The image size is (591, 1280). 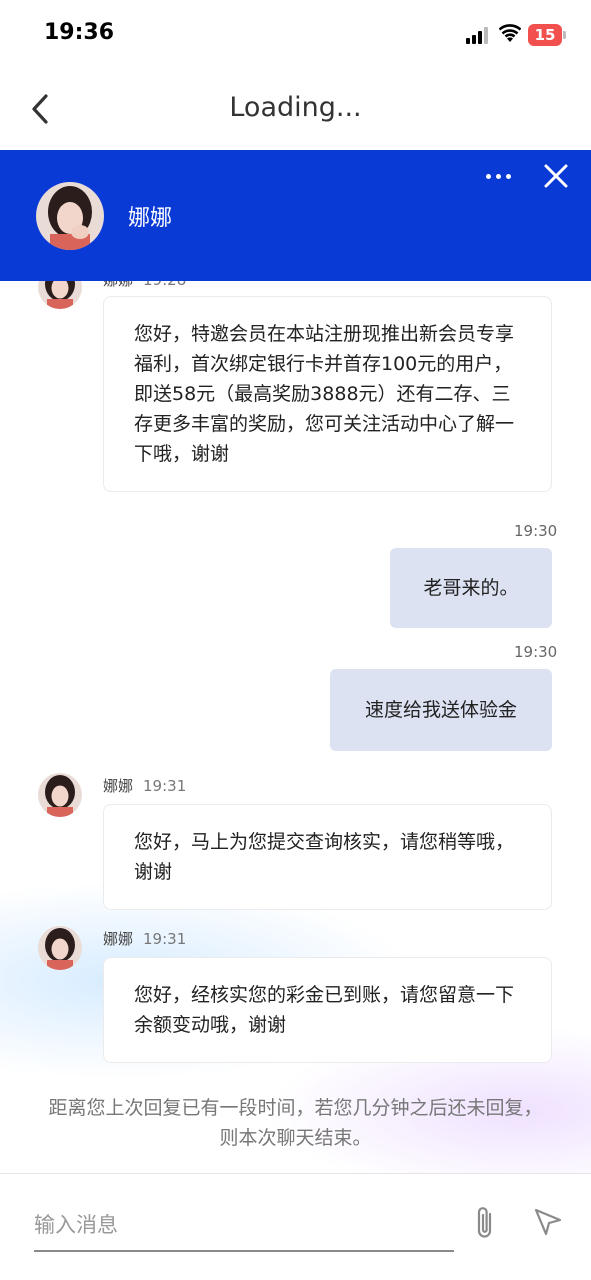 What do you see at coordinates (564, 35) in the screenshot?
I see `battery-tip` at bounding box center [564, 35].